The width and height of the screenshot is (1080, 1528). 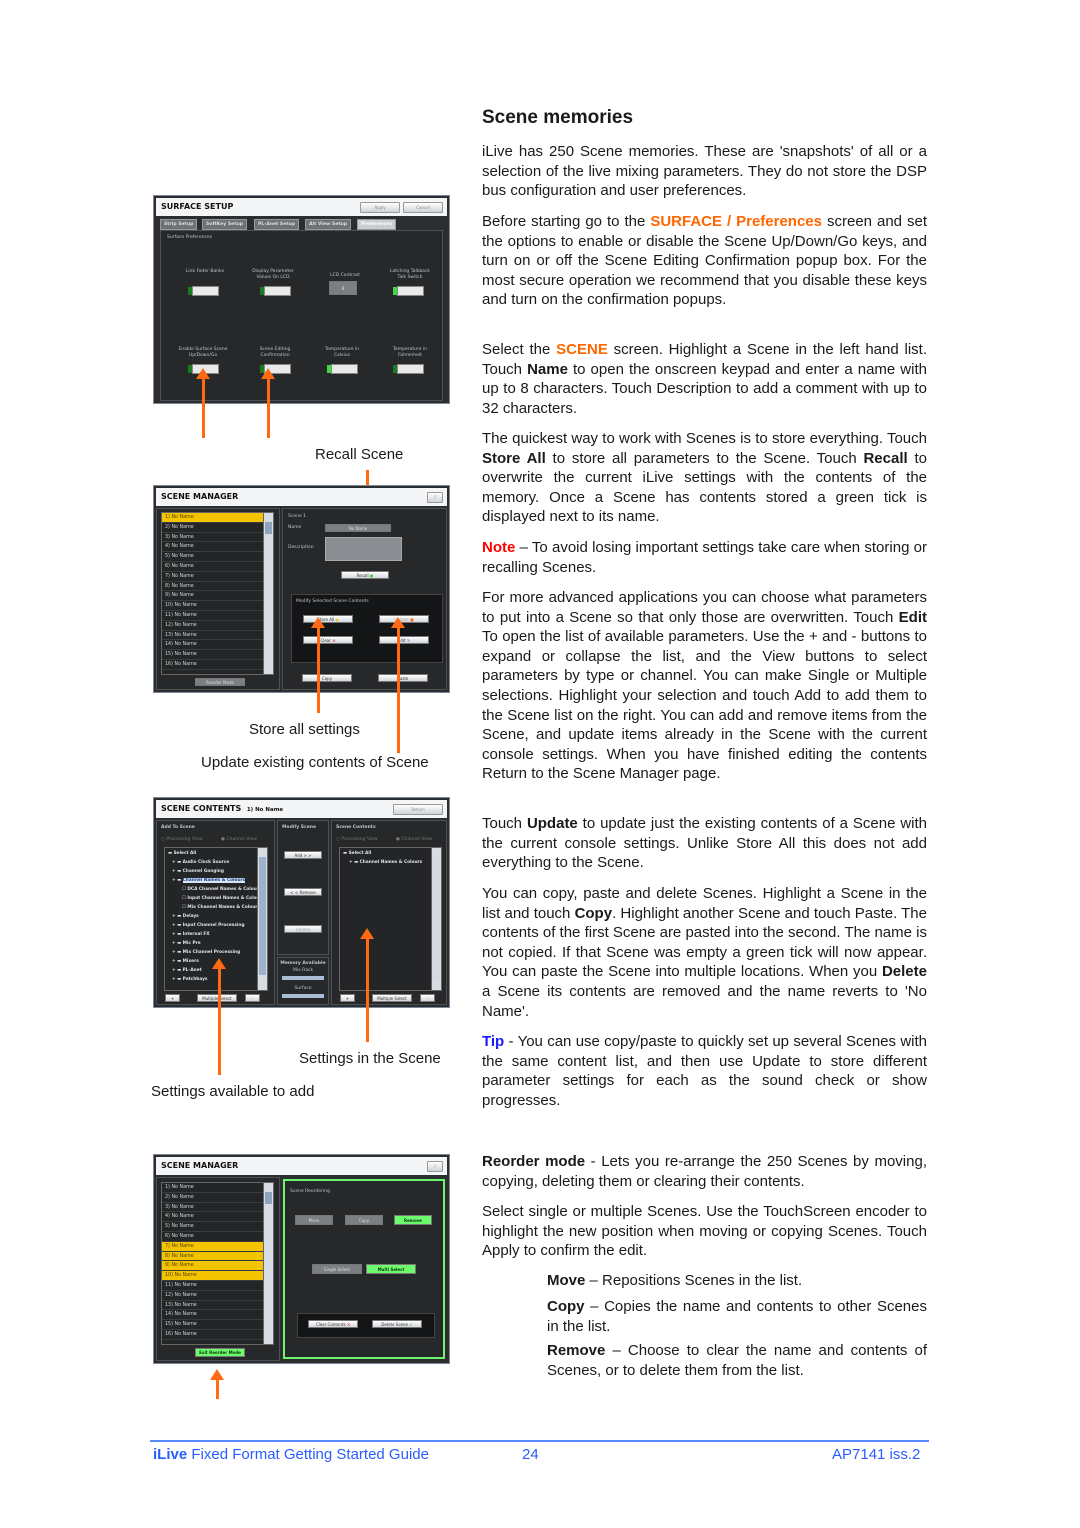 What do you see at coordinates (216, 943) in the screenshot?
I see `tree-item: + ▬ Mic Pre` at bounding box center [216, 943].